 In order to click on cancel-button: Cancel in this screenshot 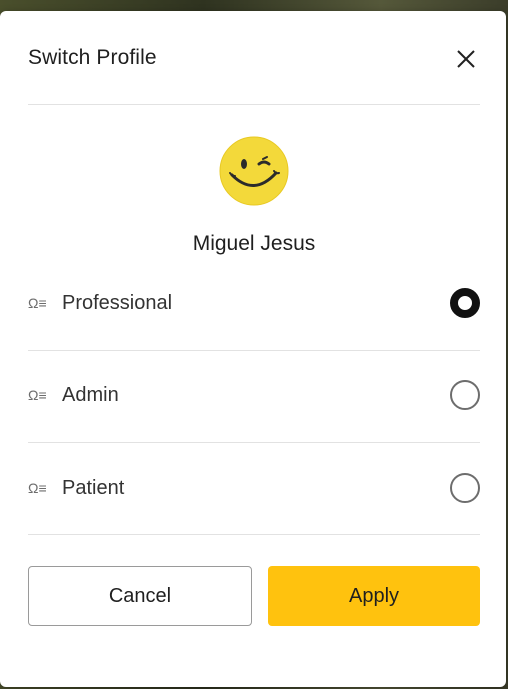, I will do `click(140, 596)`.